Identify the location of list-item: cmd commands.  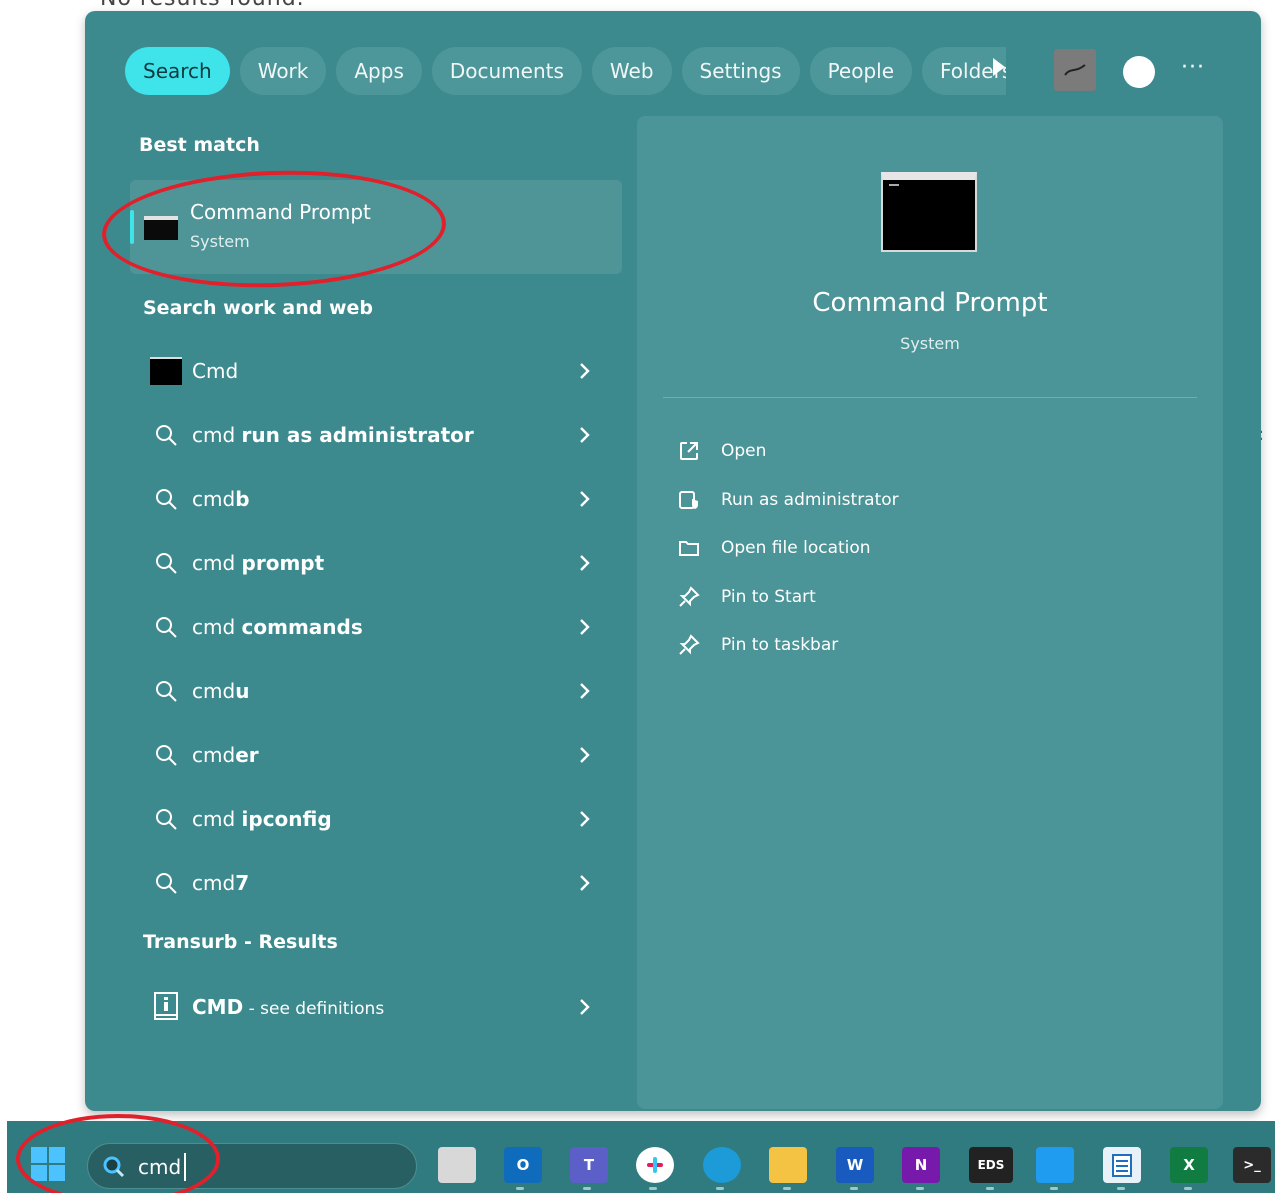
(376, 627).